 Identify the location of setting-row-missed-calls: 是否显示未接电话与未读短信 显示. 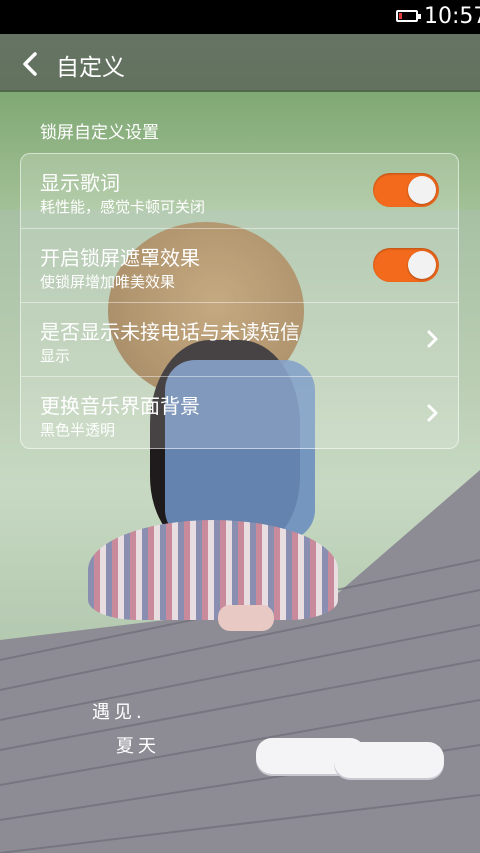
(239, 339).